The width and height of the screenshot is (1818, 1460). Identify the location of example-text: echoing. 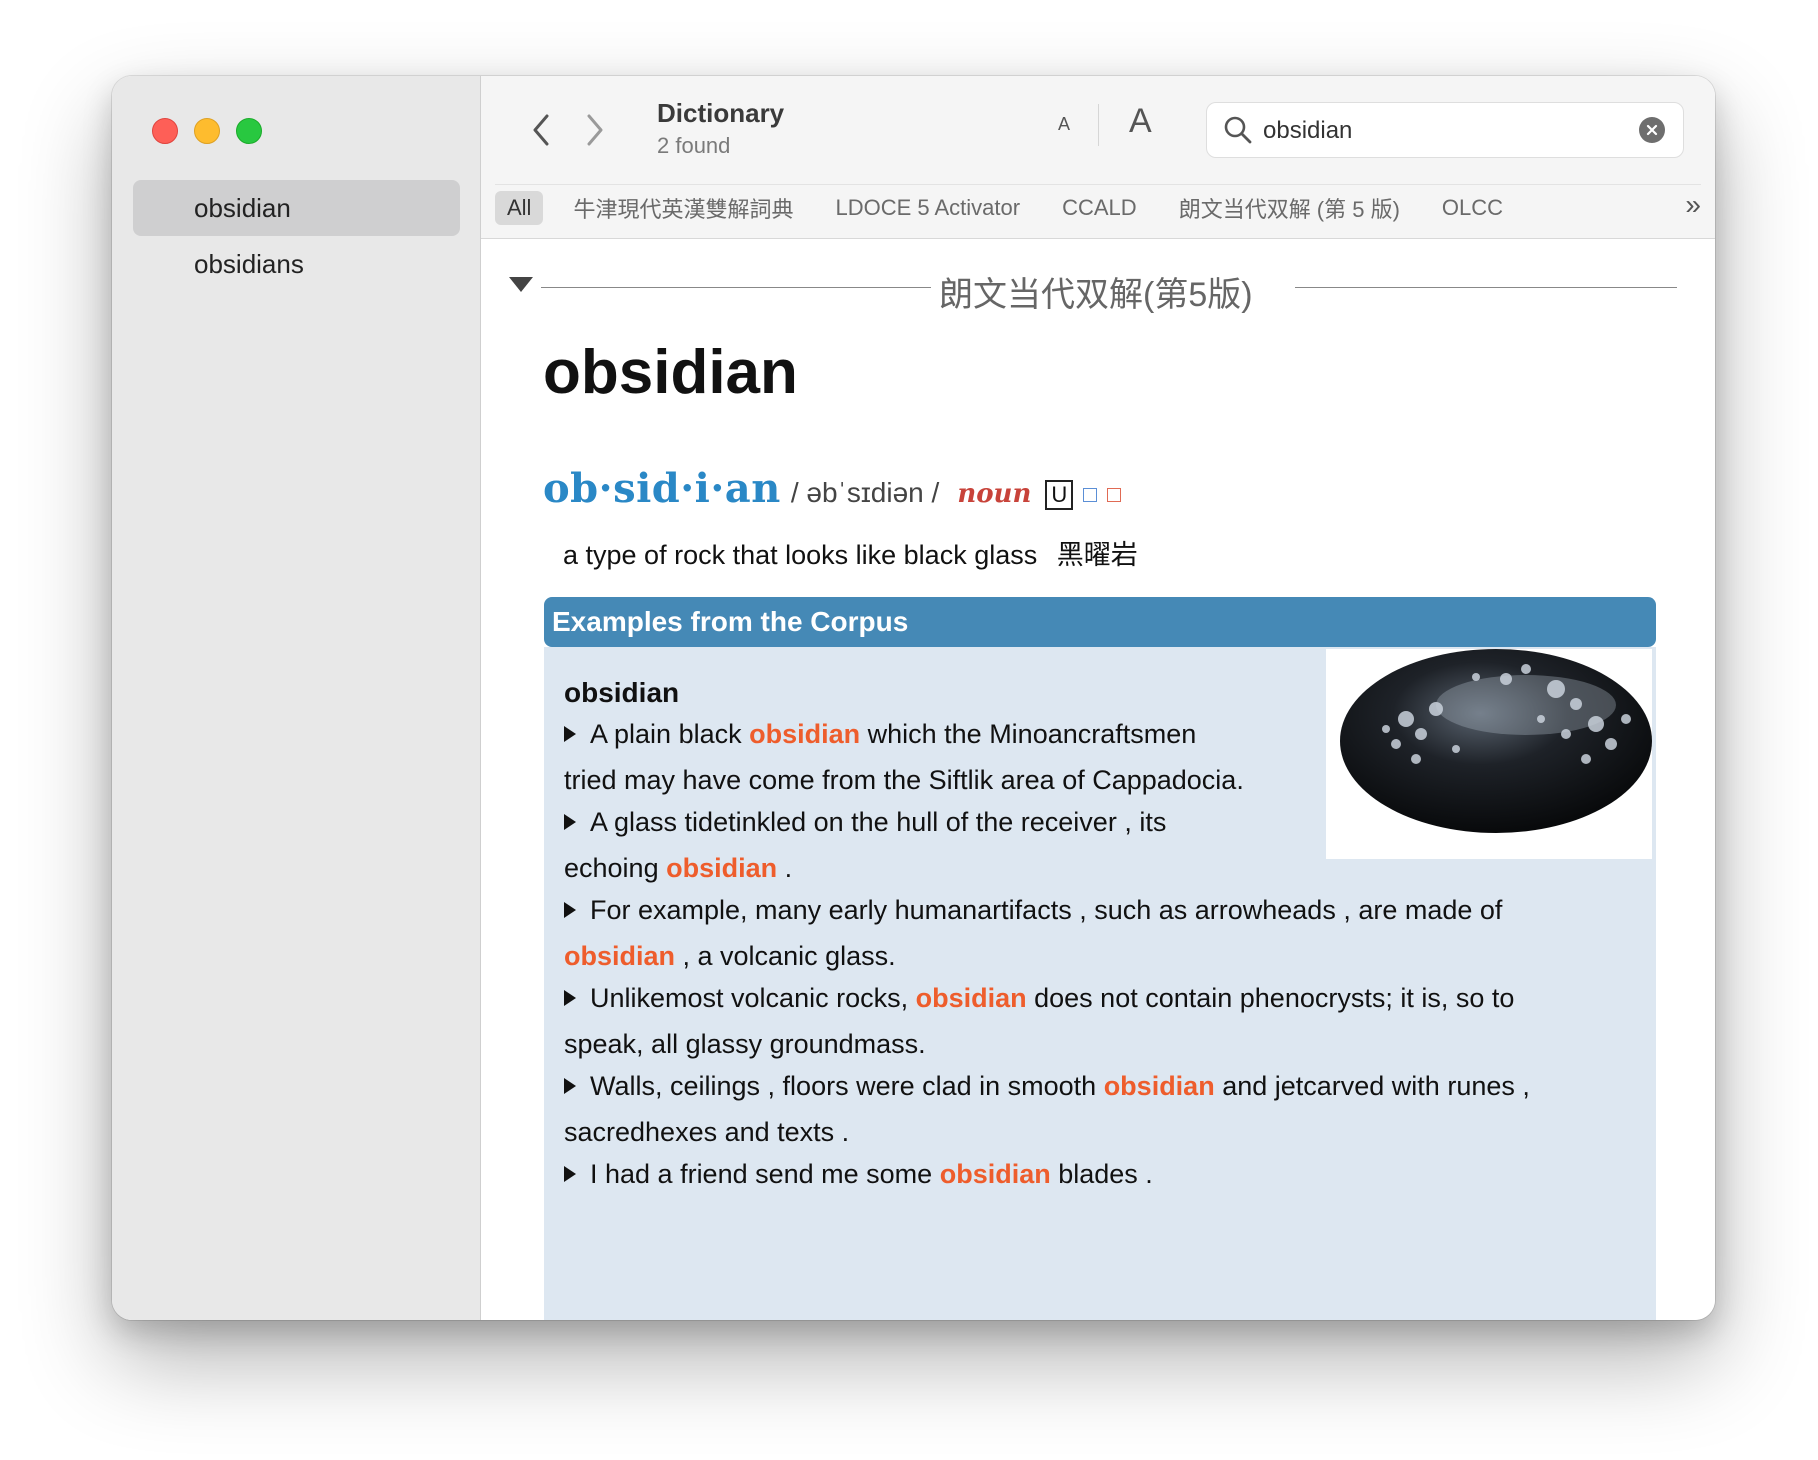
(615, 868).